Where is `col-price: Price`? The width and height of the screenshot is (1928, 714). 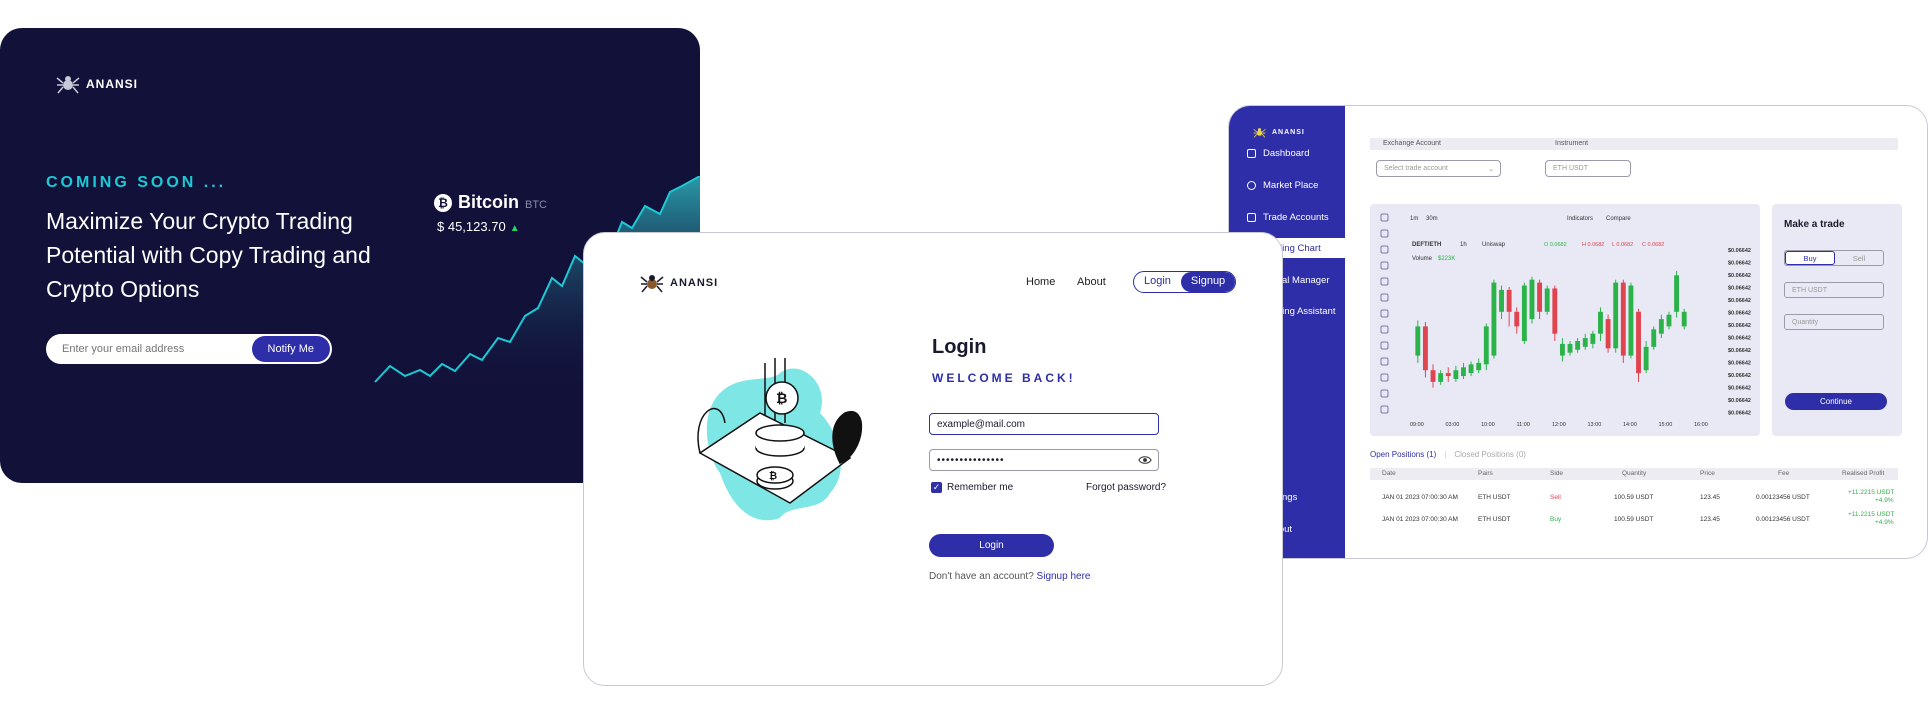
col-price: Price is located at coordinates (1707, 473).